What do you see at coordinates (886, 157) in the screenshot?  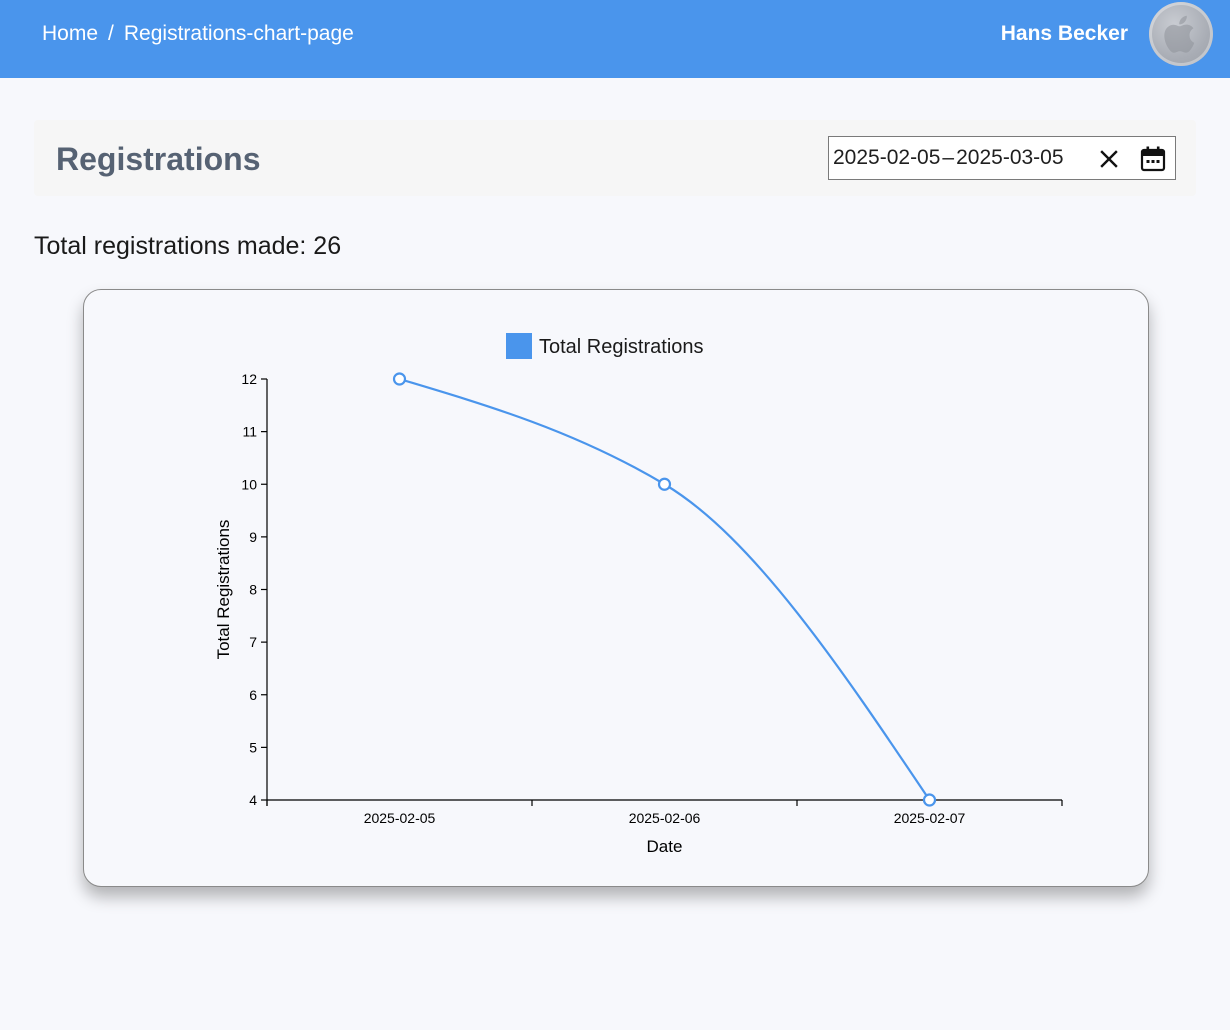 I see `date-range-start: 2025-02-05` at bounding box center [886, 157].